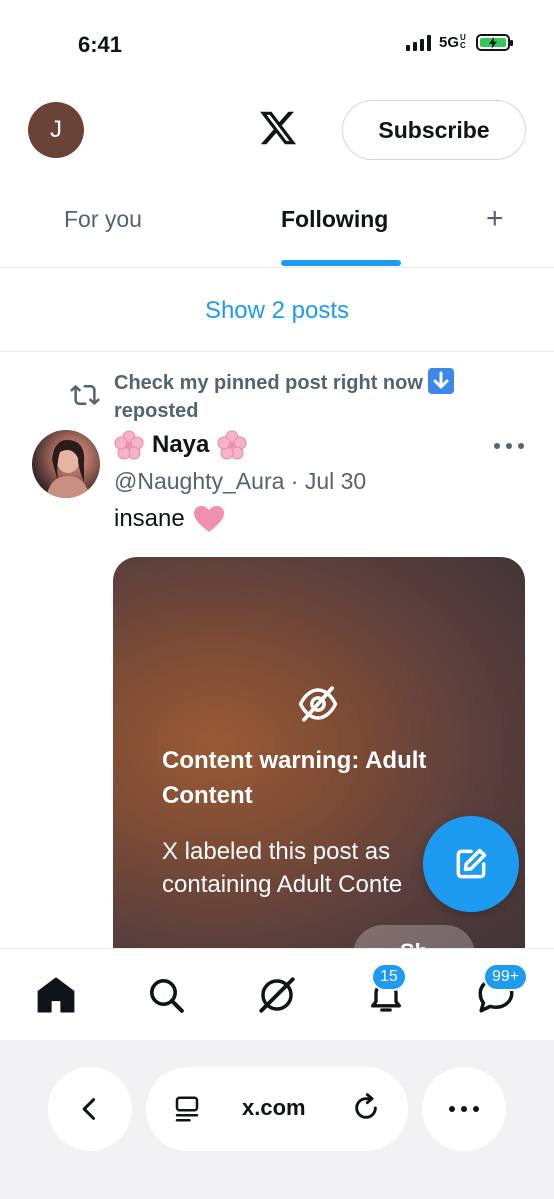 This screenshot has height=1199, width=554. Describe the element at coordinates (318, 704) in the screenshot. I see `eye-slash-icon` at that location.